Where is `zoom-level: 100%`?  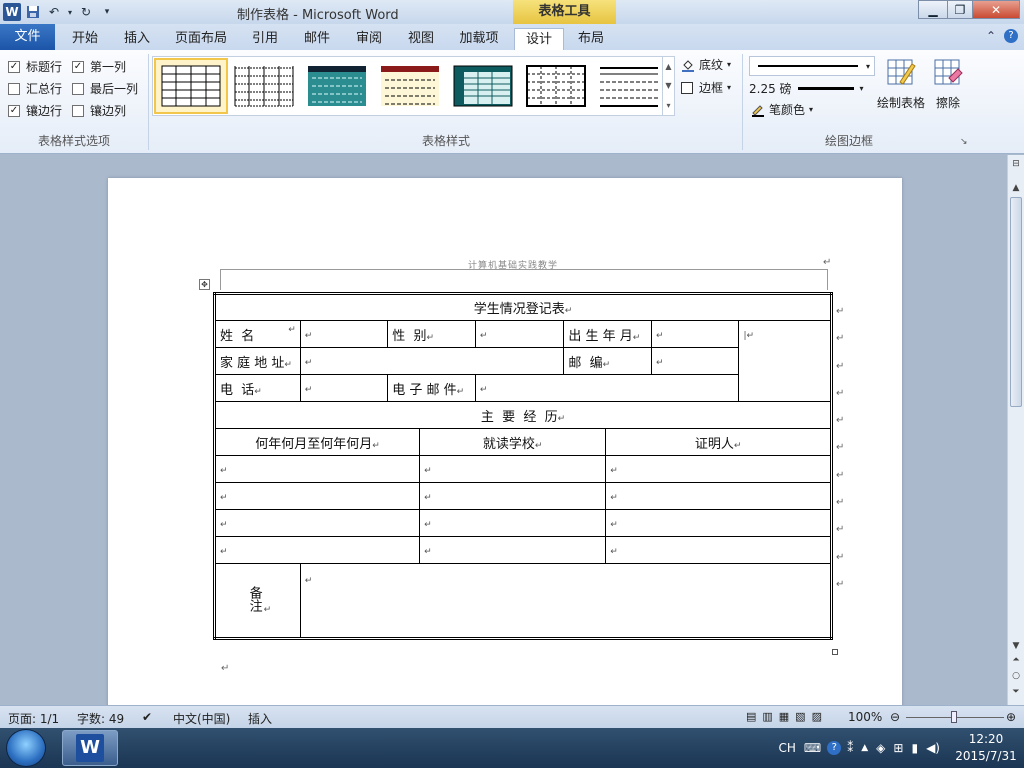
zoom-level: 100% is located at coordinates (865, 717).